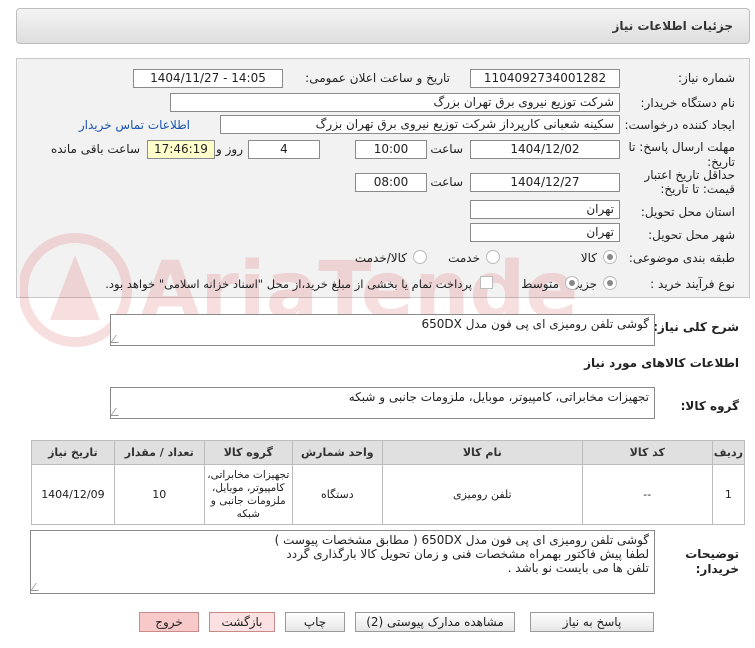  I want to click on validity-label-line2: قیمت: تا تاریخ:, so click(697, 189).